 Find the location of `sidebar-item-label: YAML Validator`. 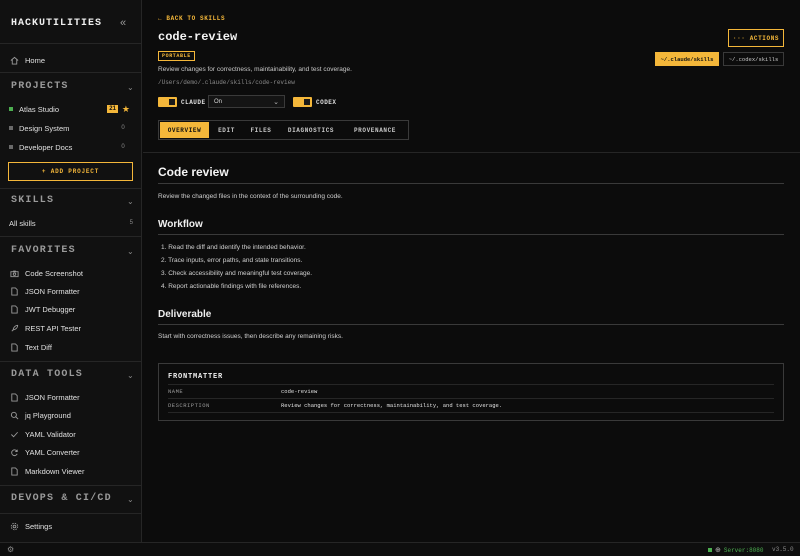

sidebar-item-label: YAML Validator is located at coordinates (50, 434).